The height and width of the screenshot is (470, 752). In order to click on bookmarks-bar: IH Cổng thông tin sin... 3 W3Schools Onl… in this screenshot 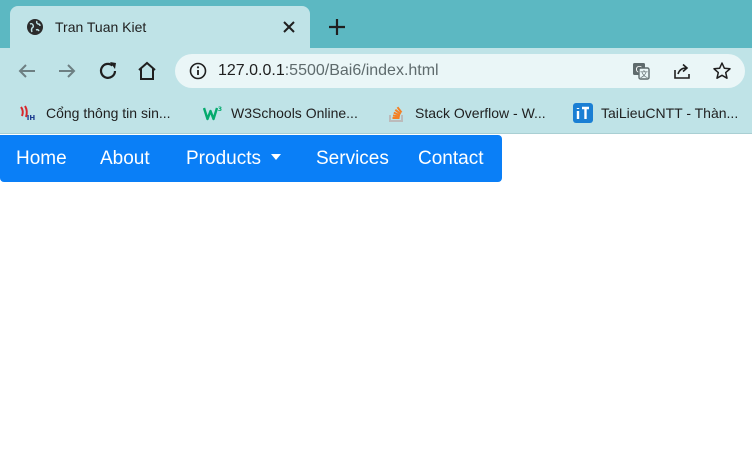, I will do `click(376, 114)`.